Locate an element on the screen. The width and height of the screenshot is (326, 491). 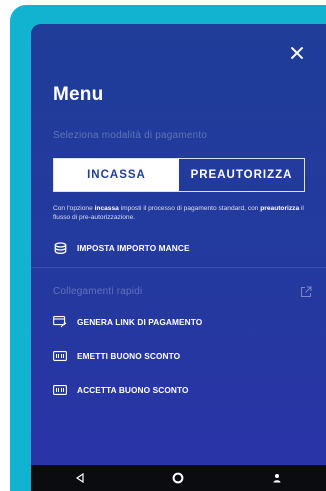
quick-link-generate-payment-link: GENERA LINK DI PAGAMENTO is located at coordinates (127, 322).